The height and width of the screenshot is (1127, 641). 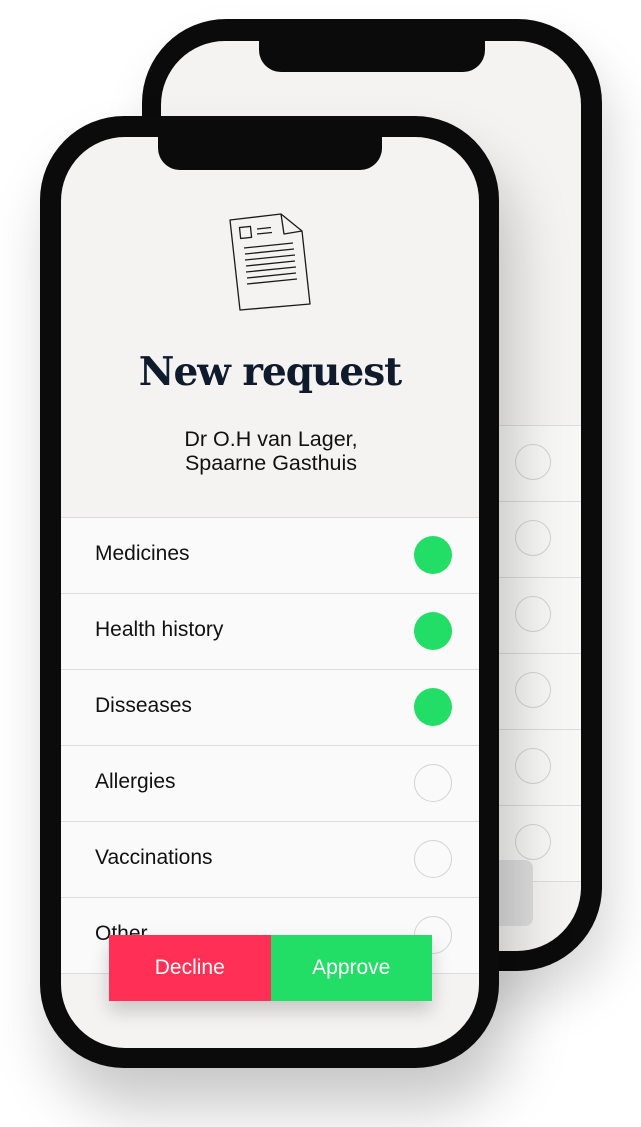 I want to click on list-item-diseases: Disseases, so click(x=270, y=707).